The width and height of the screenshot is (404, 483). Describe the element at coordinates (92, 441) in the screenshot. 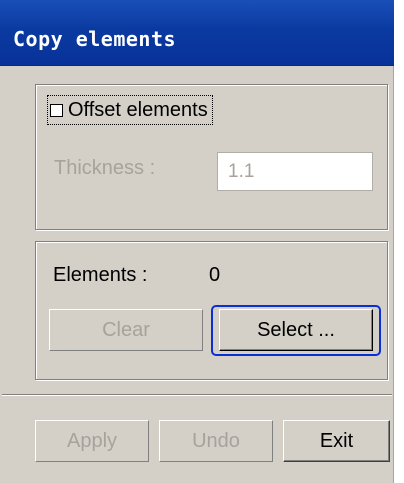

I see `apply-button: Apply` at that location.